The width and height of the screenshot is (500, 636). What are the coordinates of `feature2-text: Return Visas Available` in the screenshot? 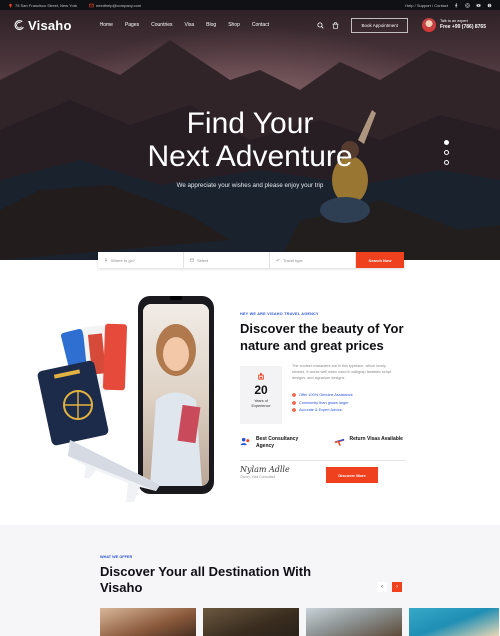 It's located at (376, 439).